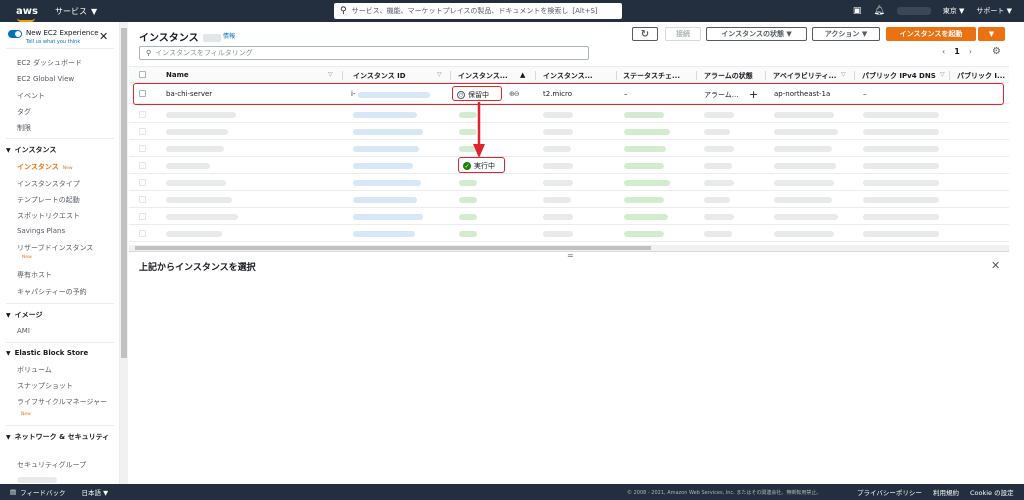 The image size is (1024, 500). What do you see at coordinates (992, 492) in the screenshot?
I see `cookie-link: Cookie の設定` at bounding box center [992, 492].